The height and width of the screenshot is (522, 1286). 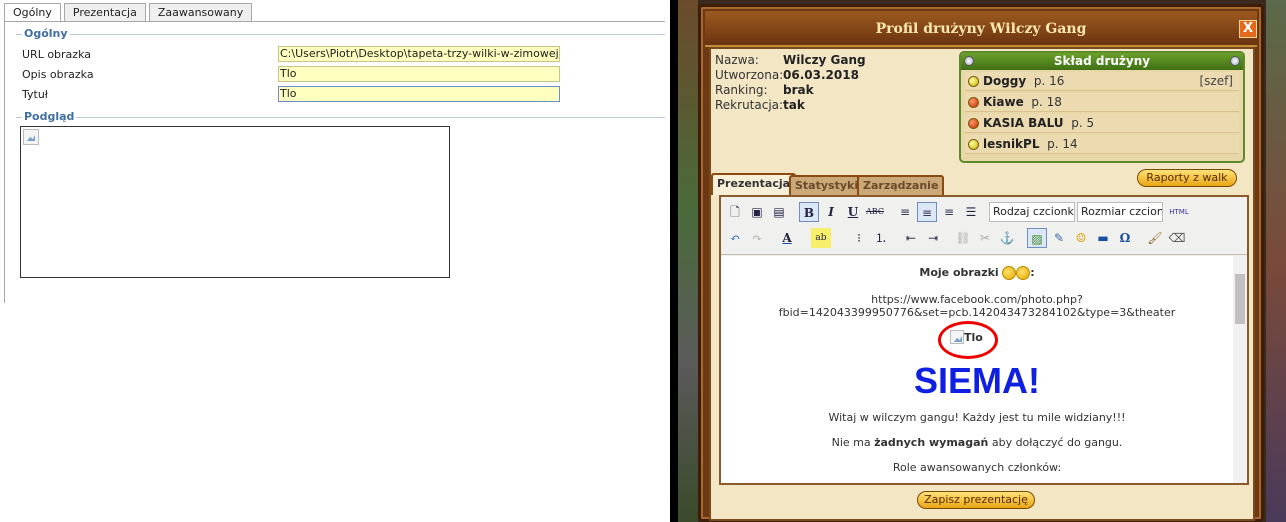 What do you see at coordinates (881, 238) in the screenshot?
I see `numbered-list-icon: ⒈` at bounding box center [881, 238].